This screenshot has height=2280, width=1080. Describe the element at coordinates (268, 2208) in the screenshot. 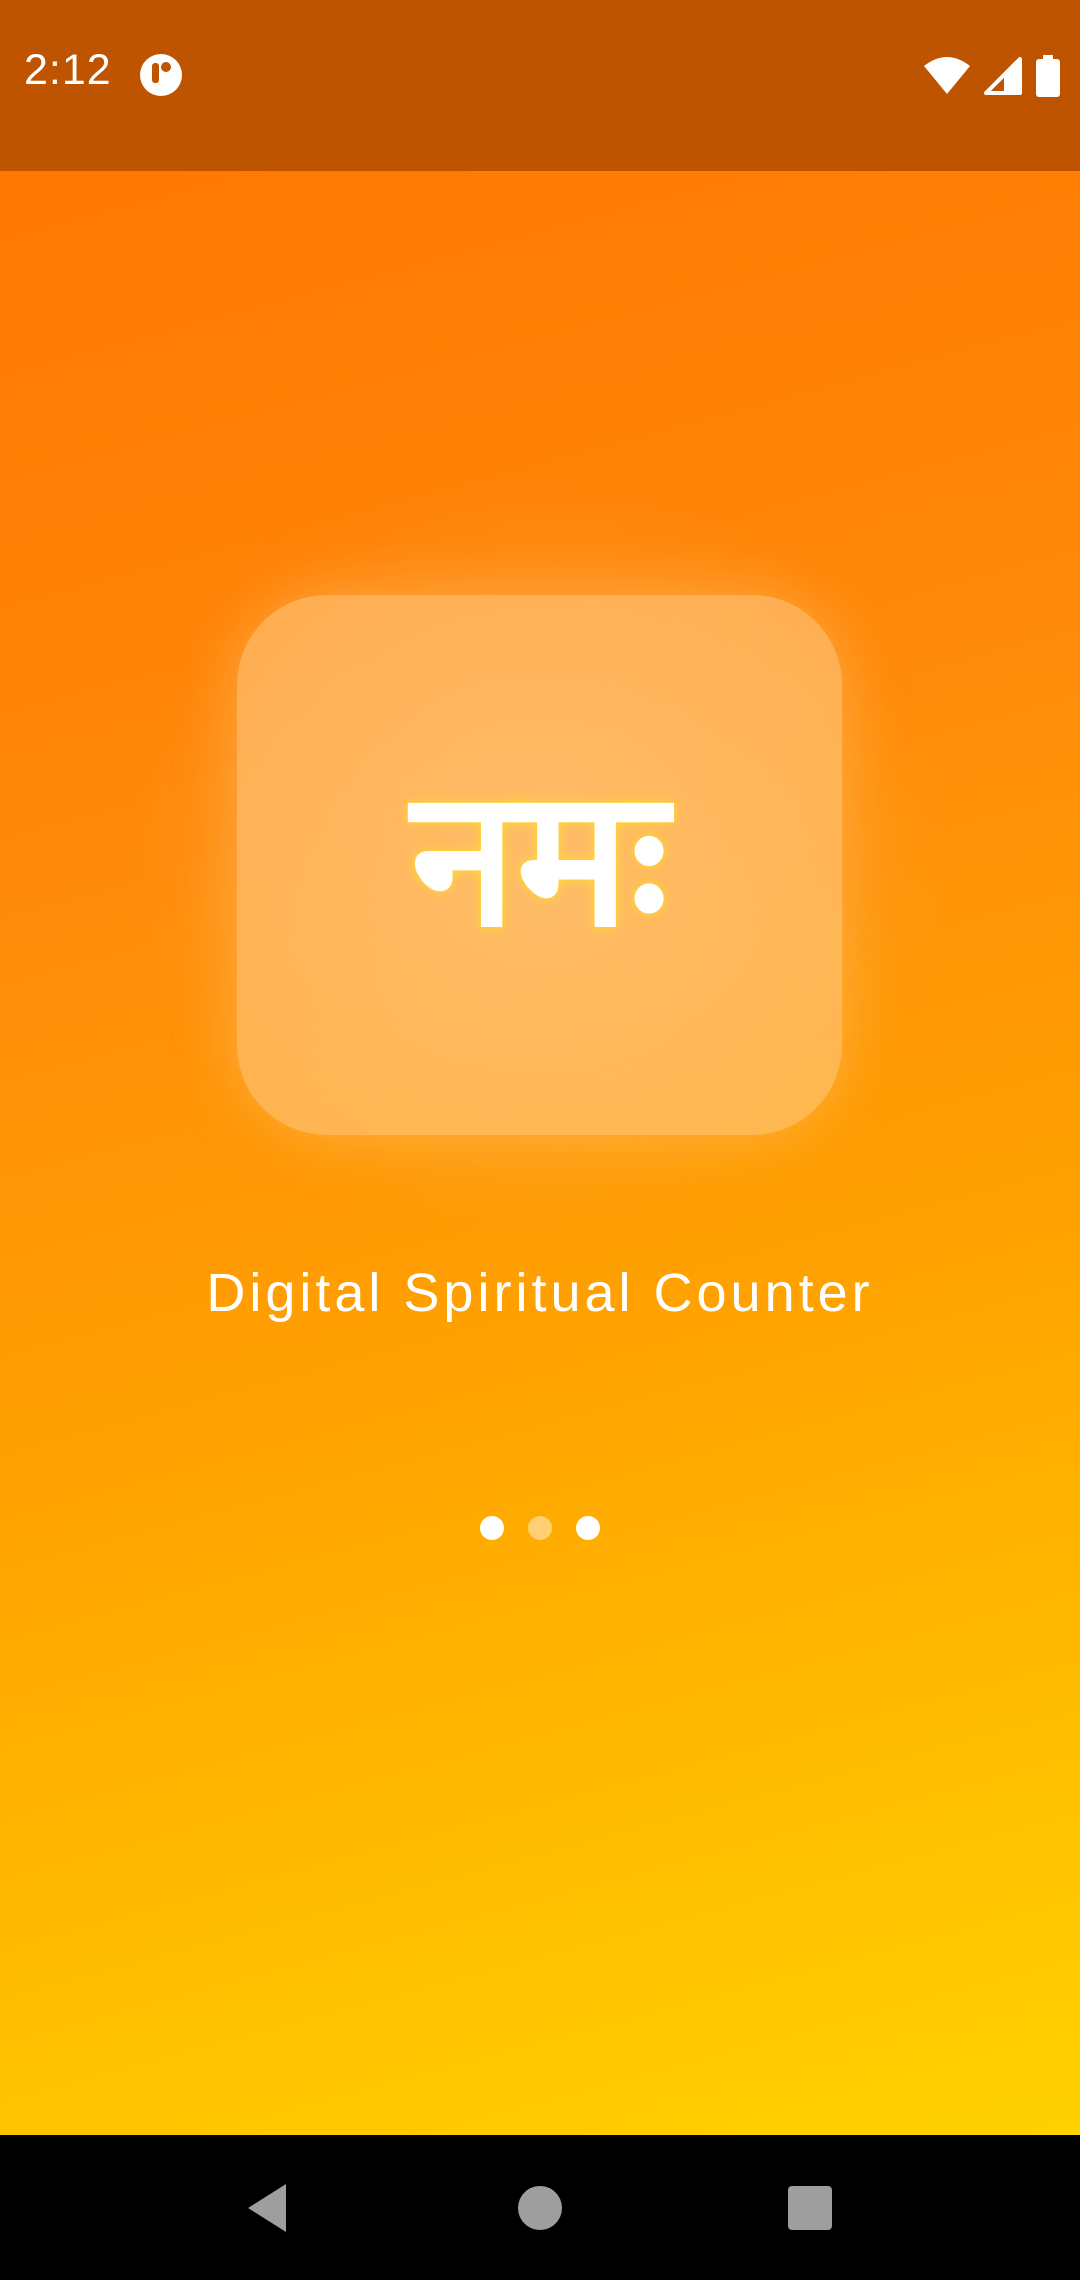

I see `back-icon` at that location.